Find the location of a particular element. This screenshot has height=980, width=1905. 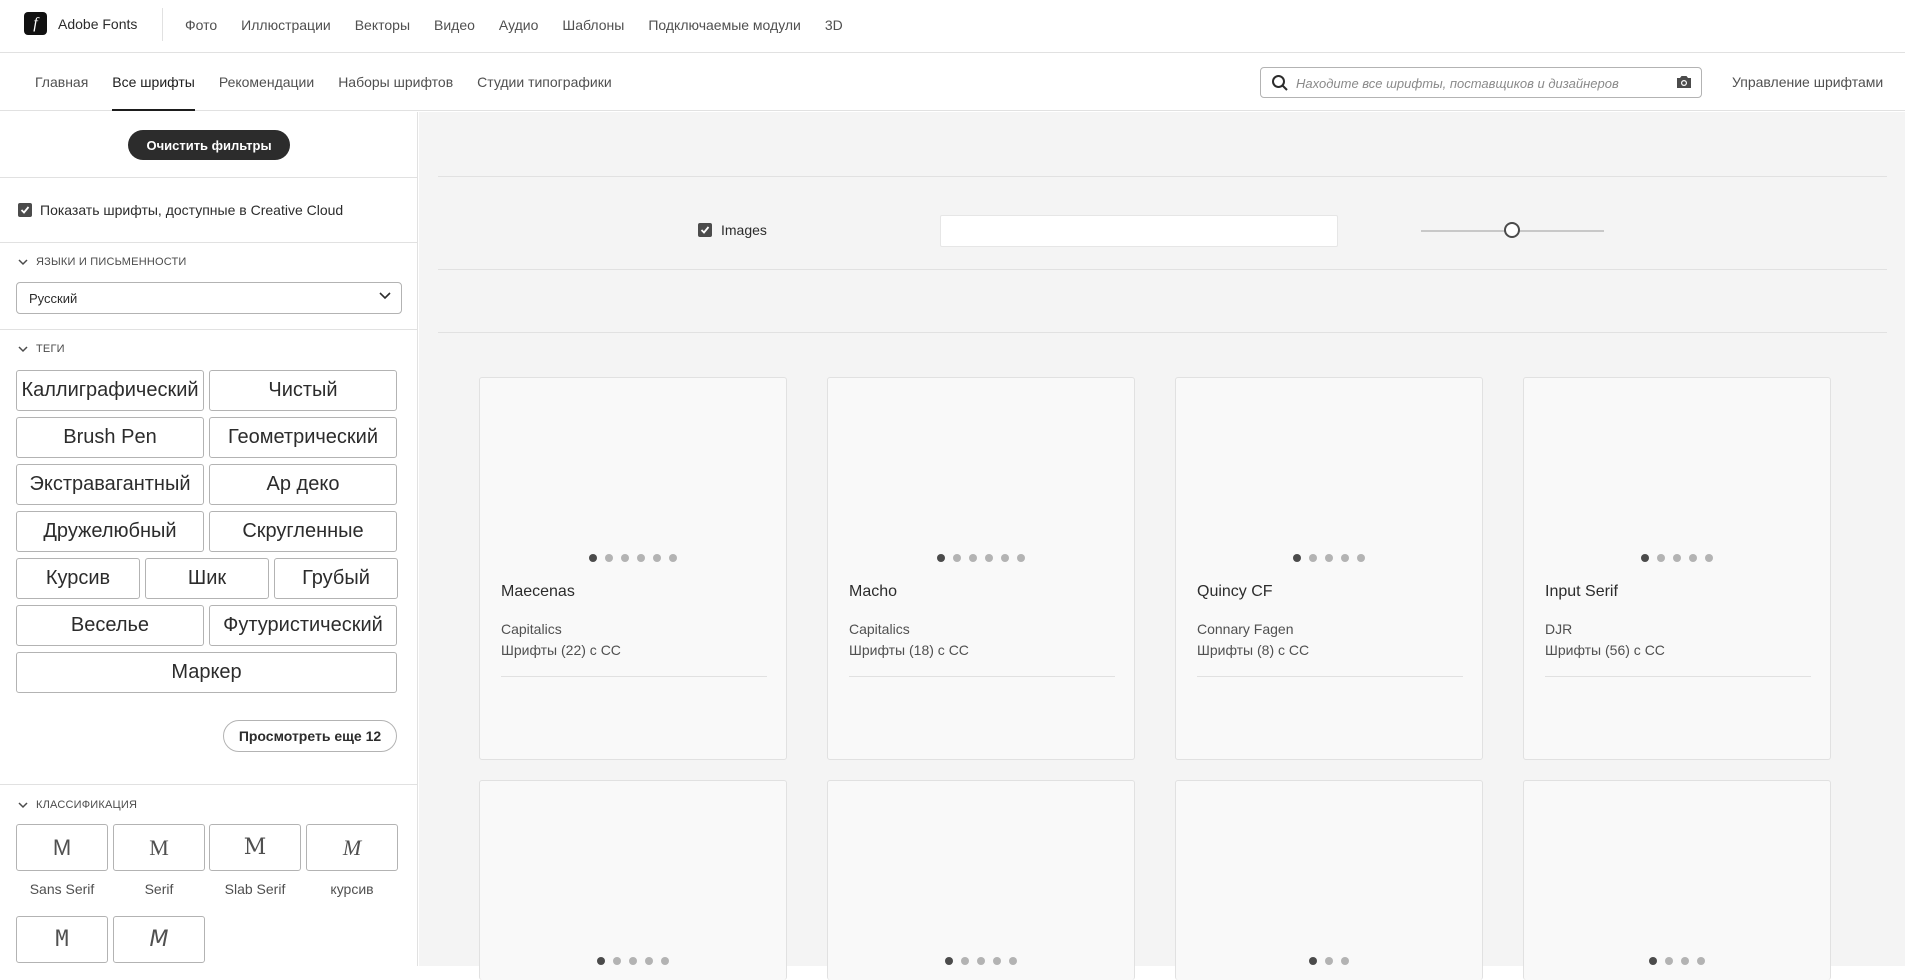

tag-rough: Грубый is located at coordinates (336, 578).